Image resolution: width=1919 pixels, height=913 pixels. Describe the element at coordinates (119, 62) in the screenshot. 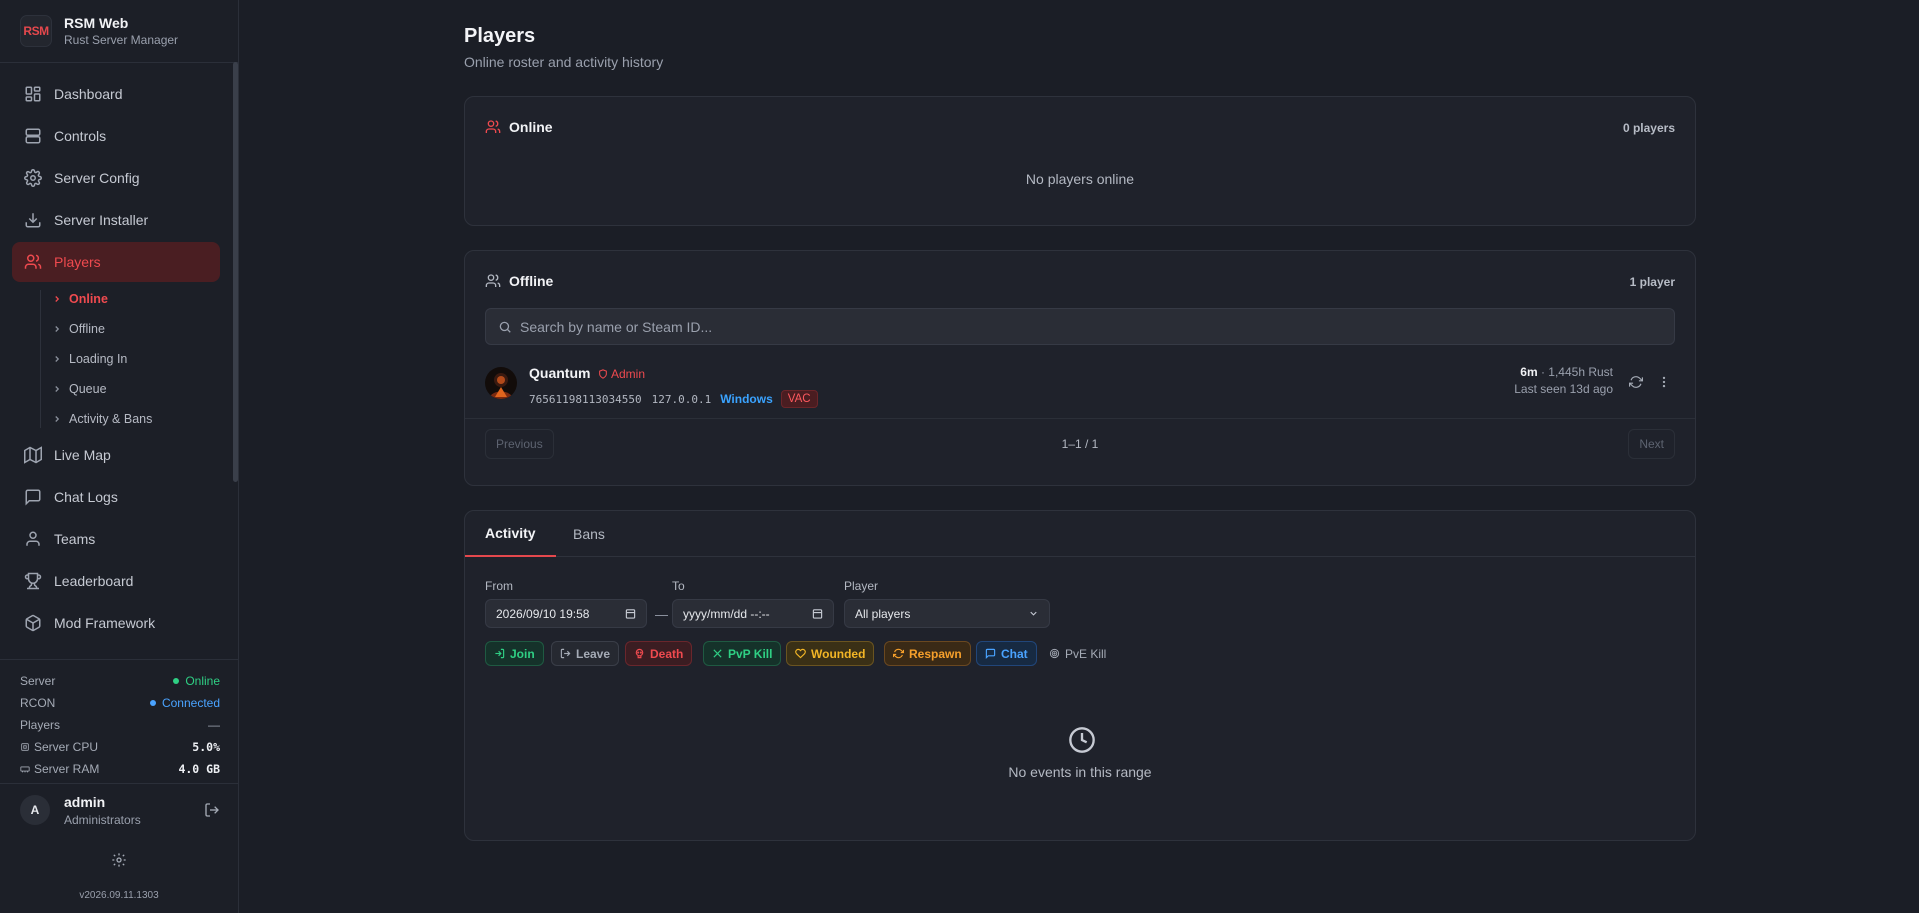

I see `divider` at that location.